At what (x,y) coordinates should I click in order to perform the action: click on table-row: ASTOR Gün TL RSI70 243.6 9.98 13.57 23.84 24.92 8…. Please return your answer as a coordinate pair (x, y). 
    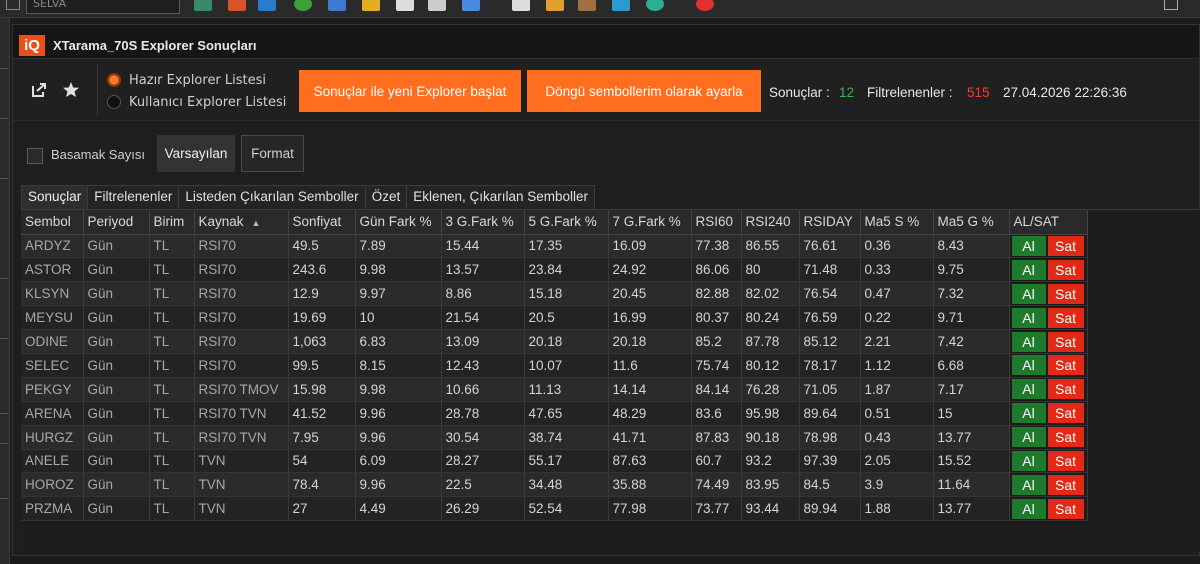
    Looking at the image, I should click on (554, 270).